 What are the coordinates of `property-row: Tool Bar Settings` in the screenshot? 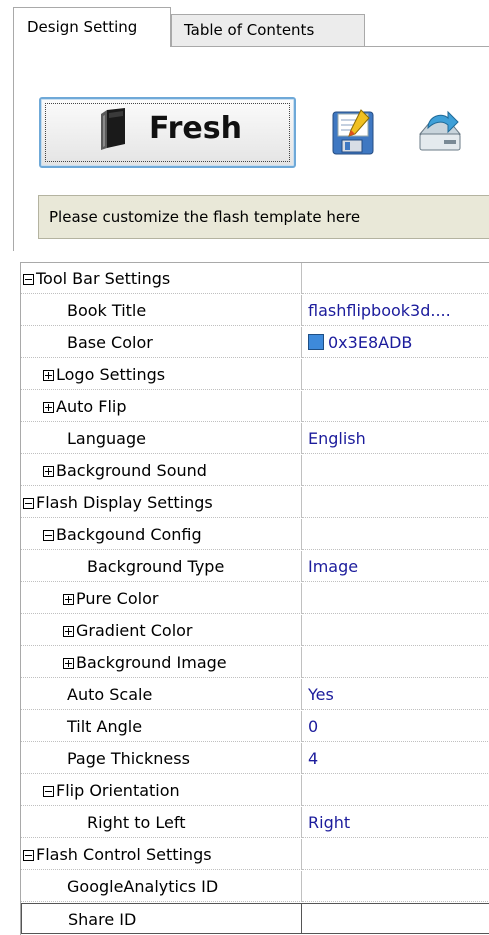 It's located at (255, 279).